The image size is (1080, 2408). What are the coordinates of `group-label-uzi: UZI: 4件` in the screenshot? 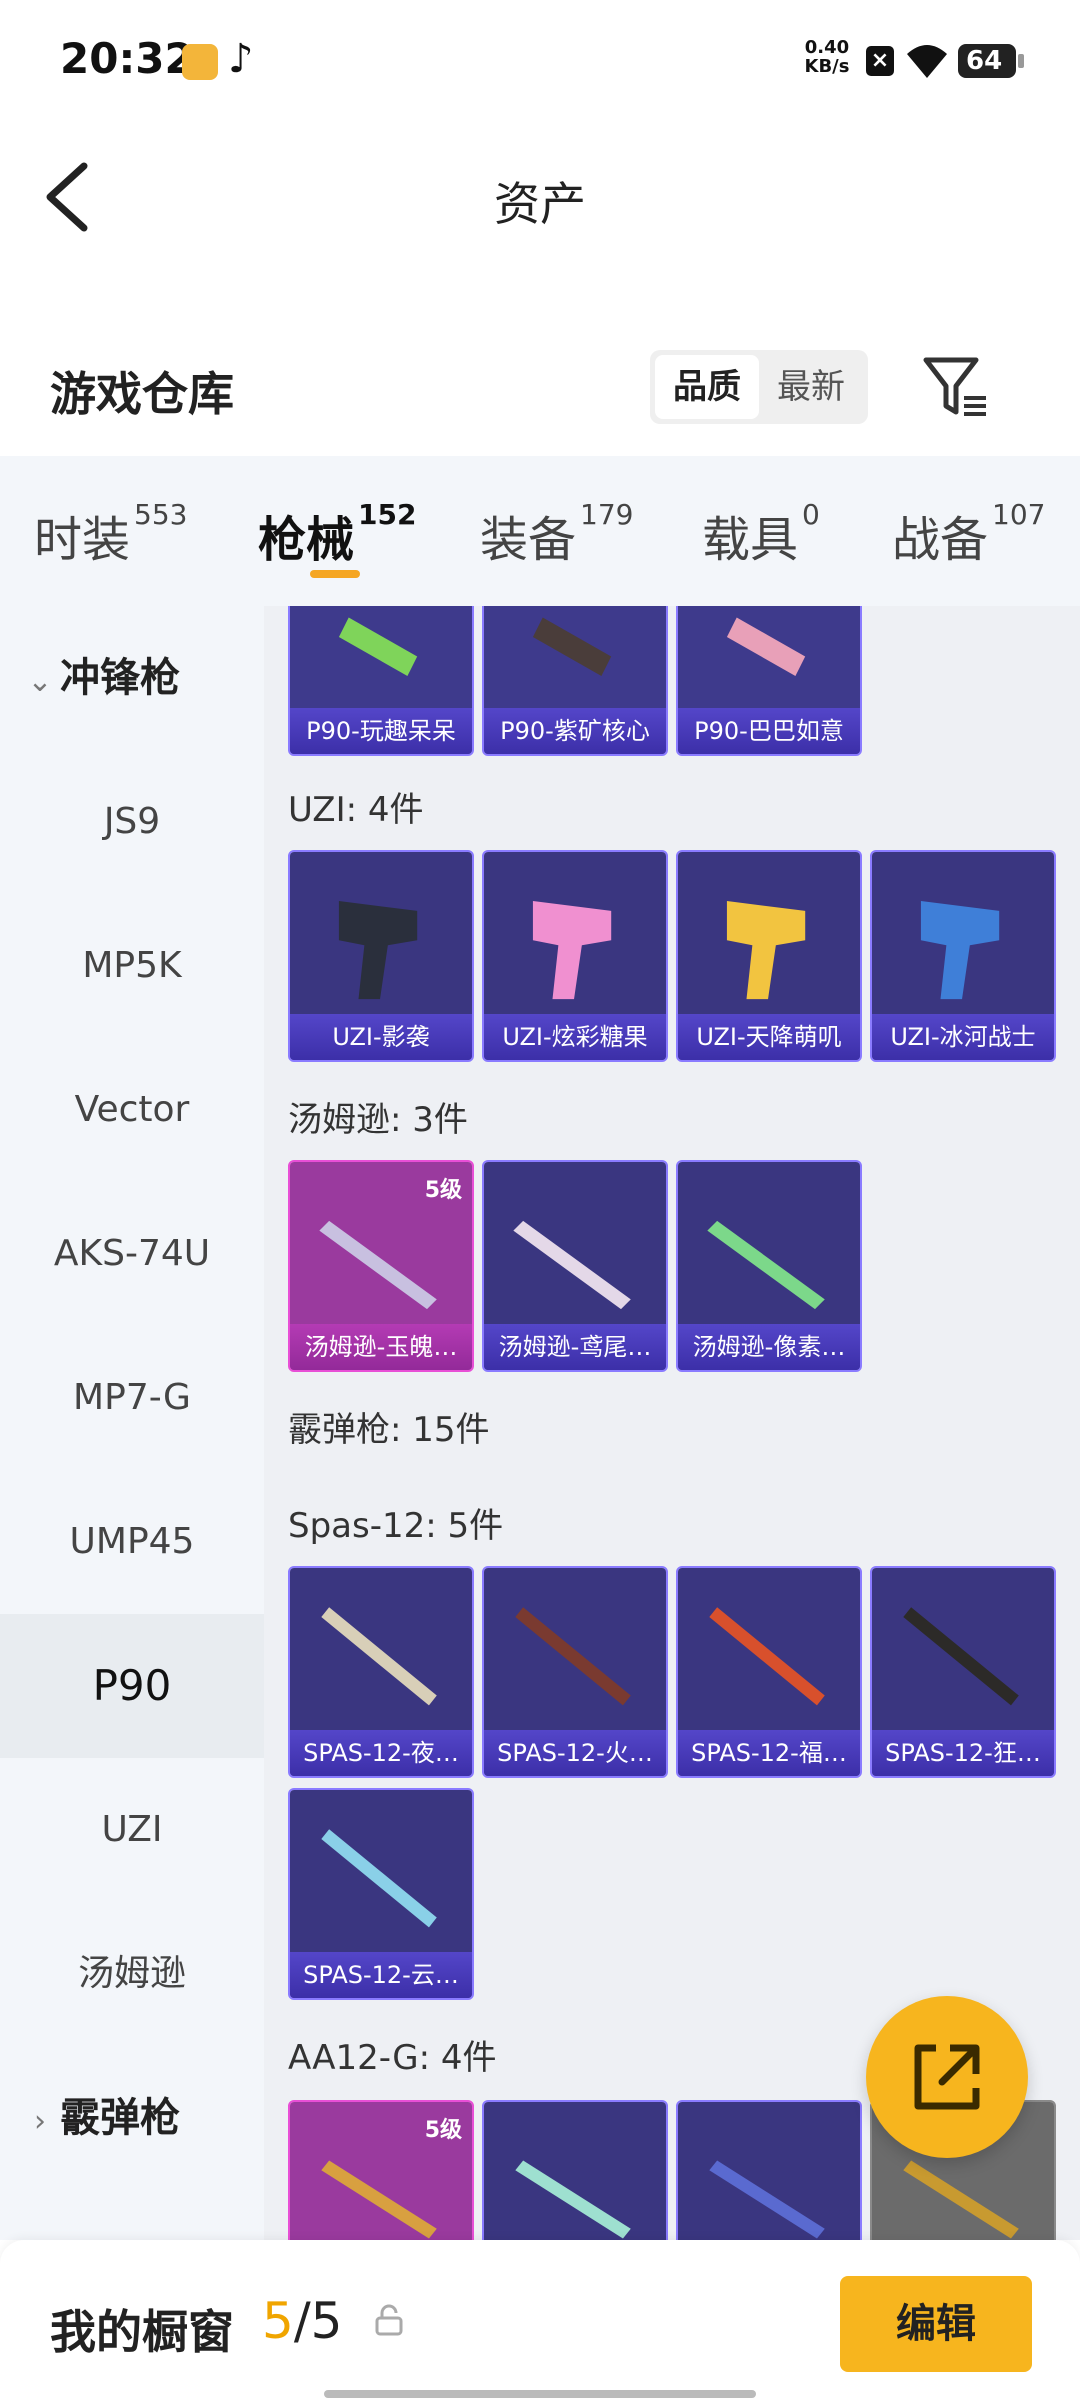 It's located at (356, 810).